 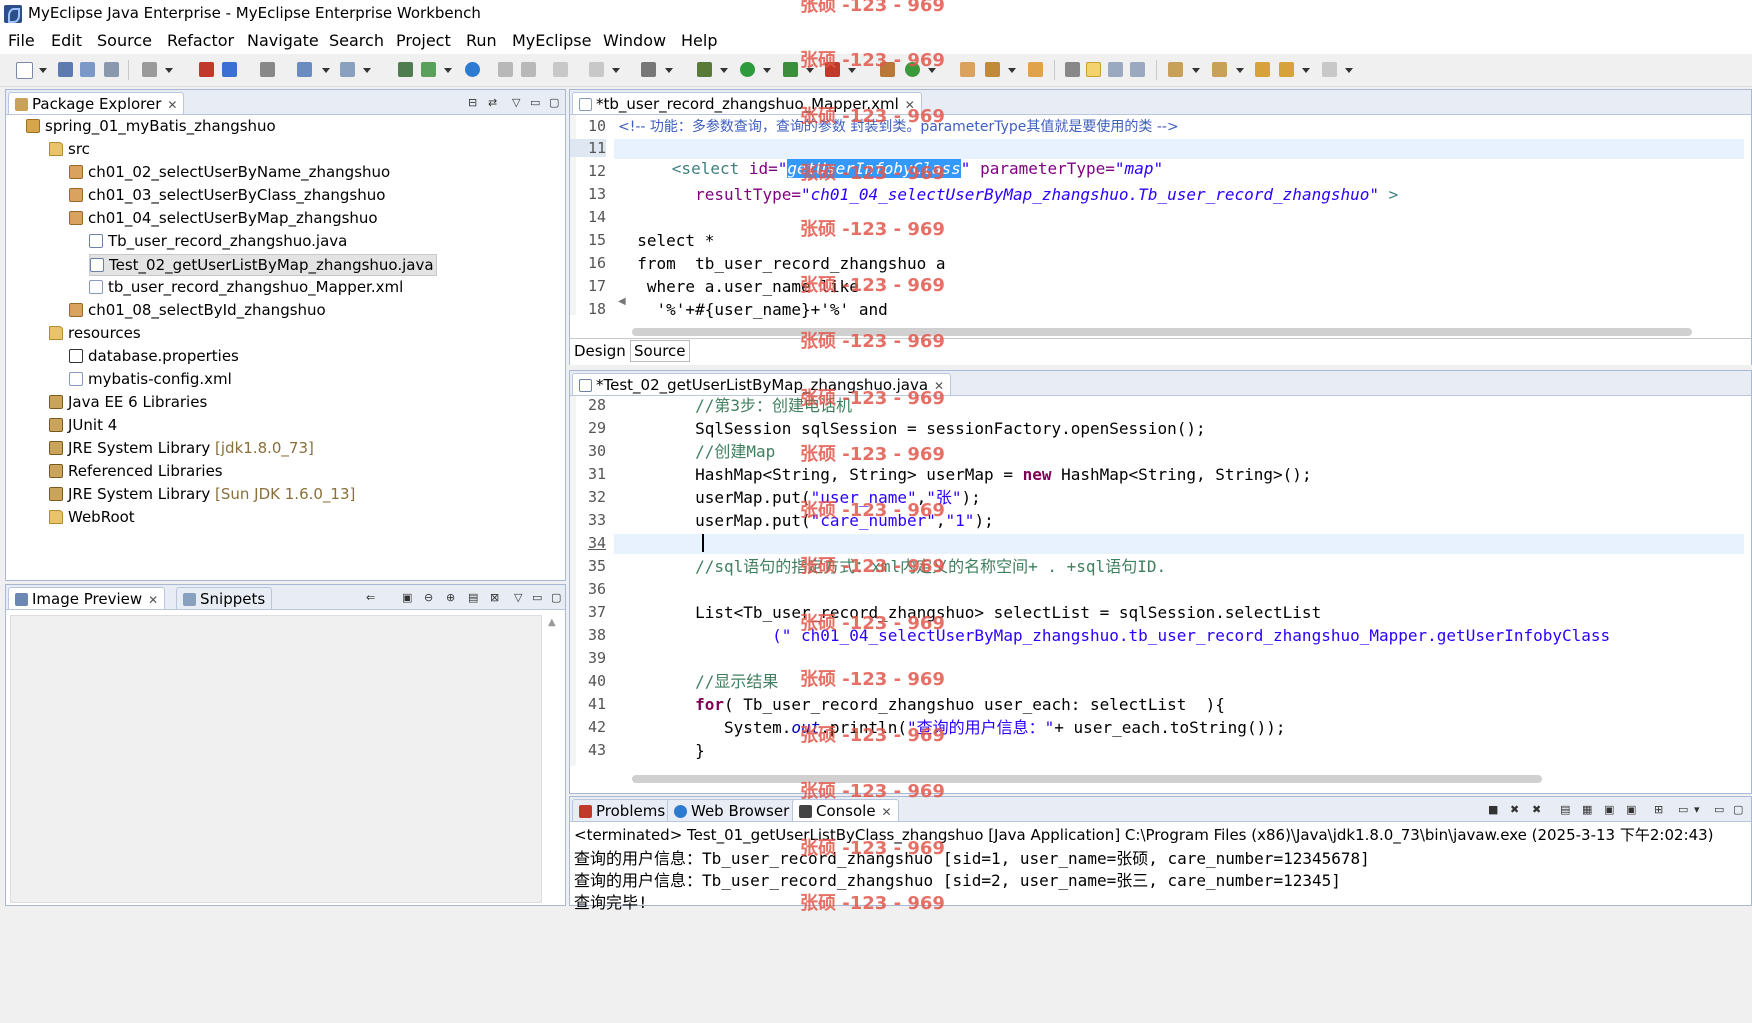 What do you see at coordinates (1536, 809) in the screenshot?
I see `remove-all-icon: ✖` at bounding box center [1536, 809].